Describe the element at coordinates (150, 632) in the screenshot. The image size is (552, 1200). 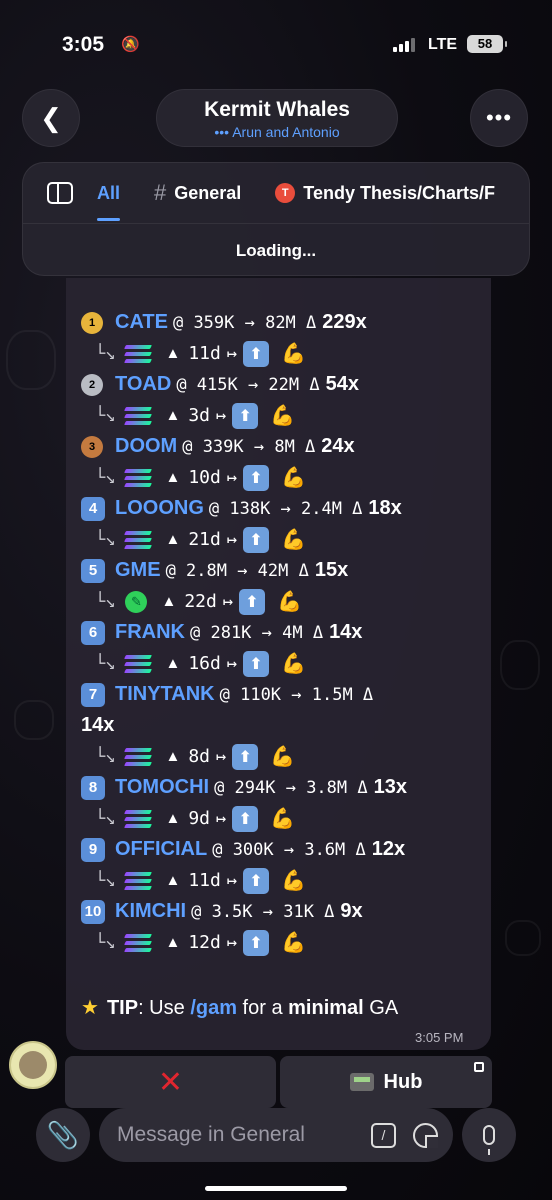
I see `token-symbol-link: FRANK` at that location.